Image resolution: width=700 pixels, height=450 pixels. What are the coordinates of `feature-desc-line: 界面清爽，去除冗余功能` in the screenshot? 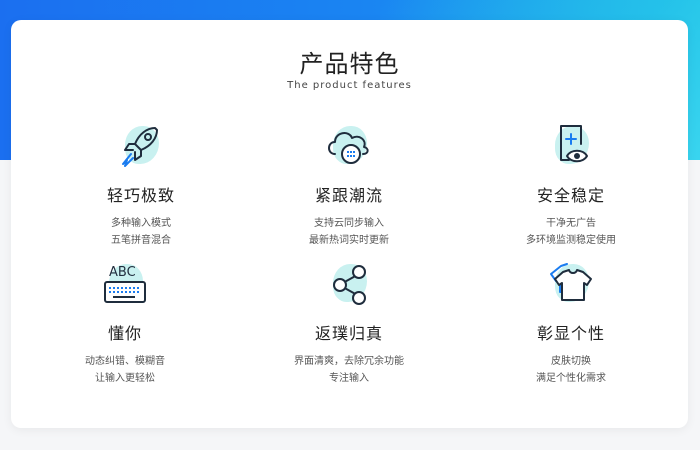 It's located at (349, 361).